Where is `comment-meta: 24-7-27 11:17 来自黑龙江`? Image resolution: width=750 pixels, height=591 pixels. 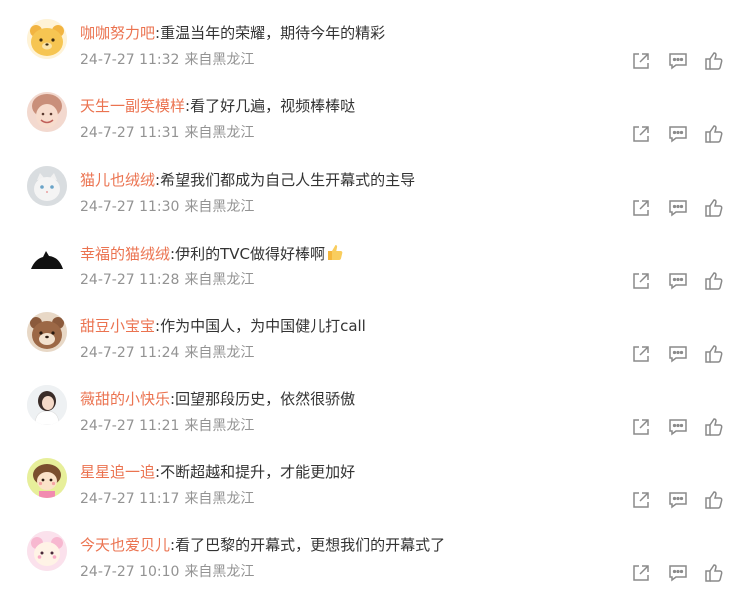 comment-meta: 24-7-27 11:17 来自黑龙江 is located at coordinates (167, 499).